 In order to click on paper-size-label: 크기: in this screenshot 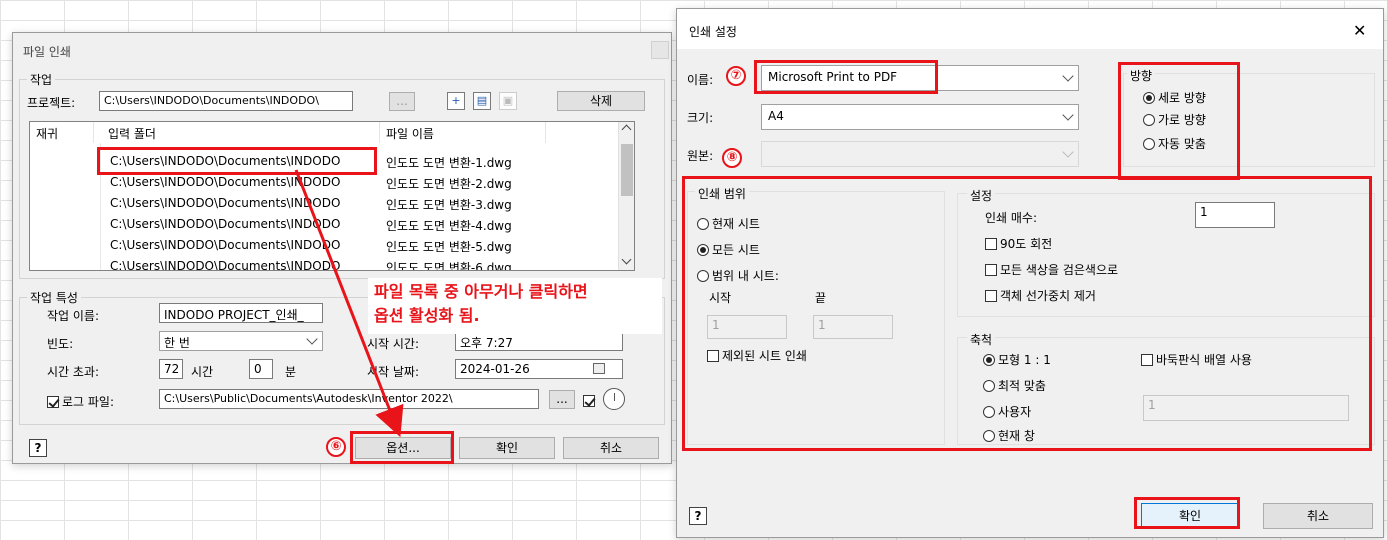, I will do `click(700, 118)`.